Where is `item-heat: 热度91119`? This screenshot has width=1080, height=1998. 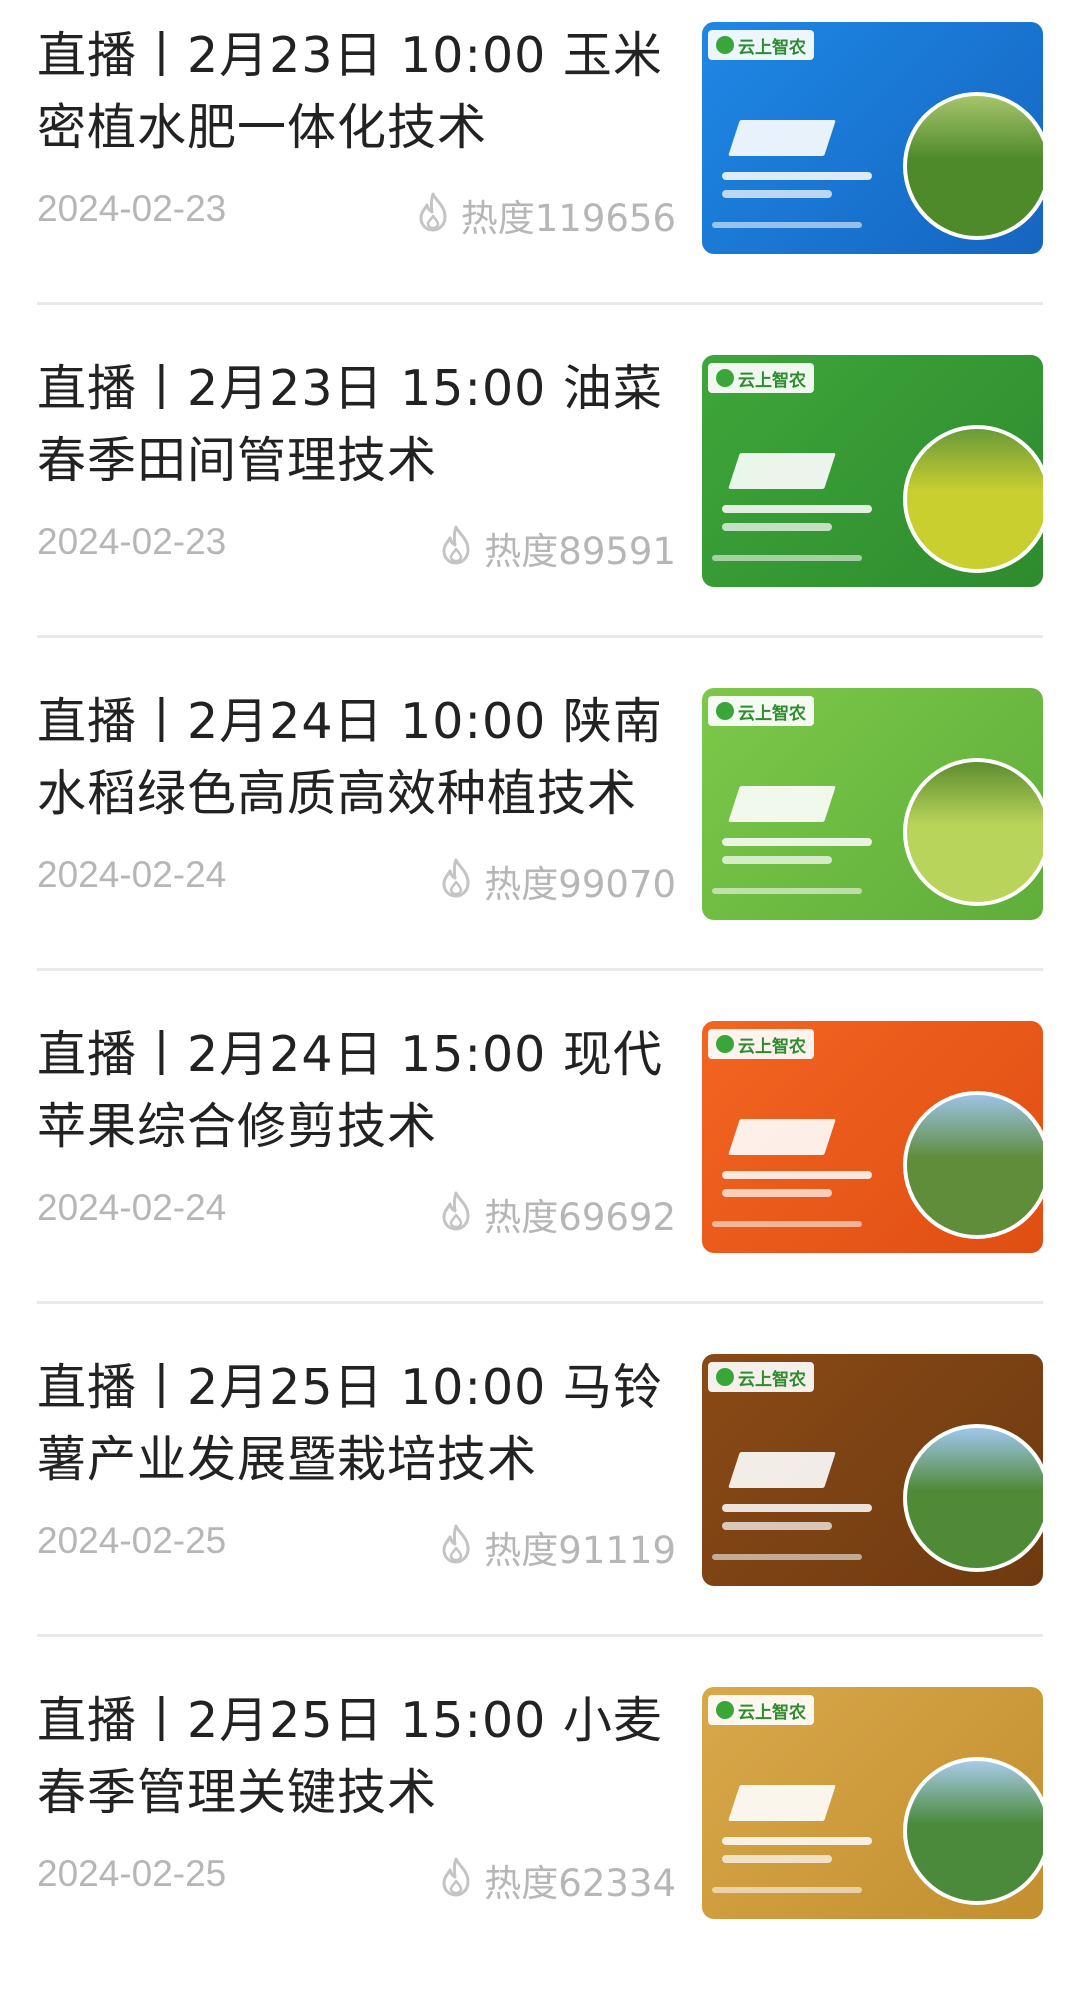 item-heat: 热度91119 is located at coordinates (556, 1547).